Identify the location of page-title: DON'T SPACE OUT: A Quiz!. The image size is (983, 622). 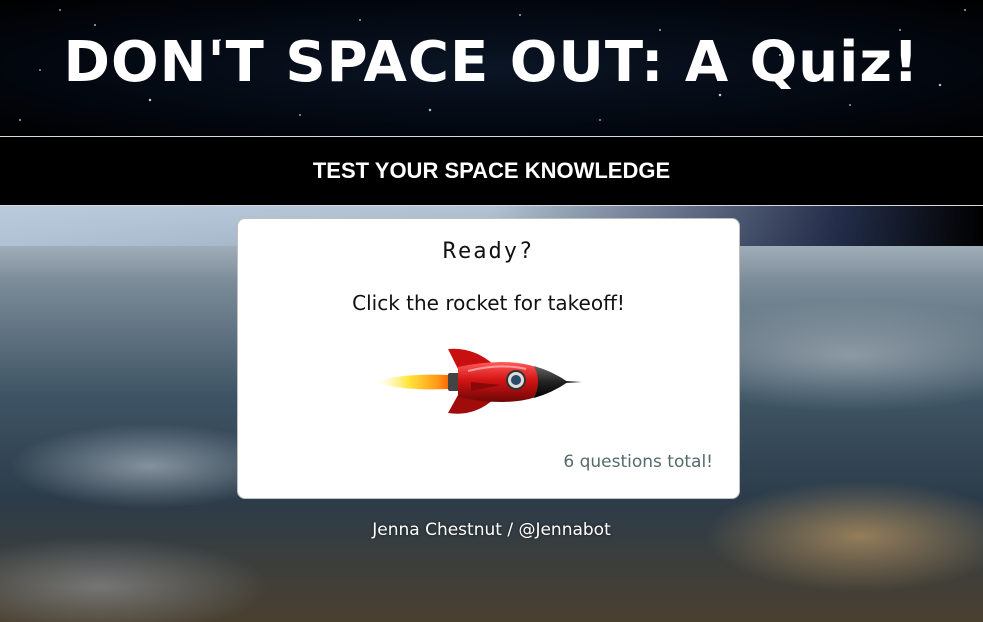
(491, 62).